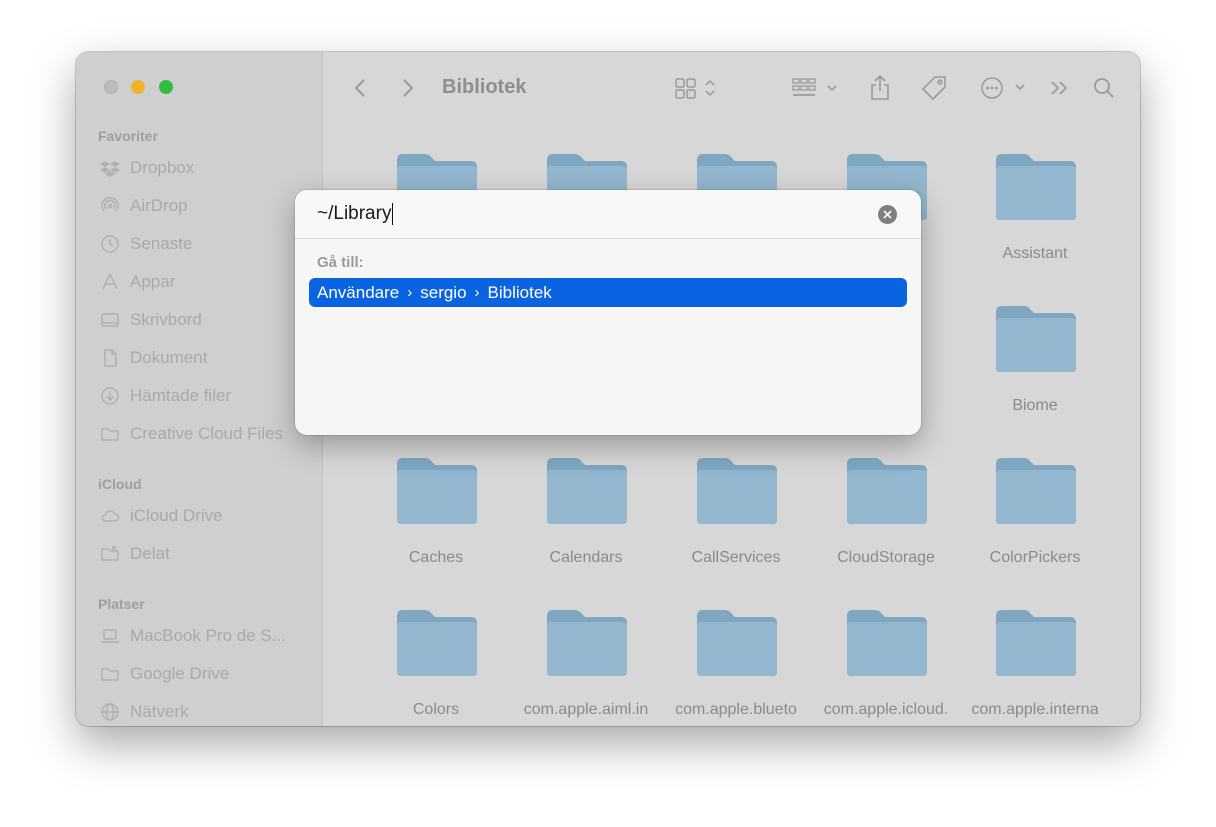  What do you see at coordinates (355, 214) in the screenshot?
I see `path-input-value: ~/Library` at bounding box center [355, 214].